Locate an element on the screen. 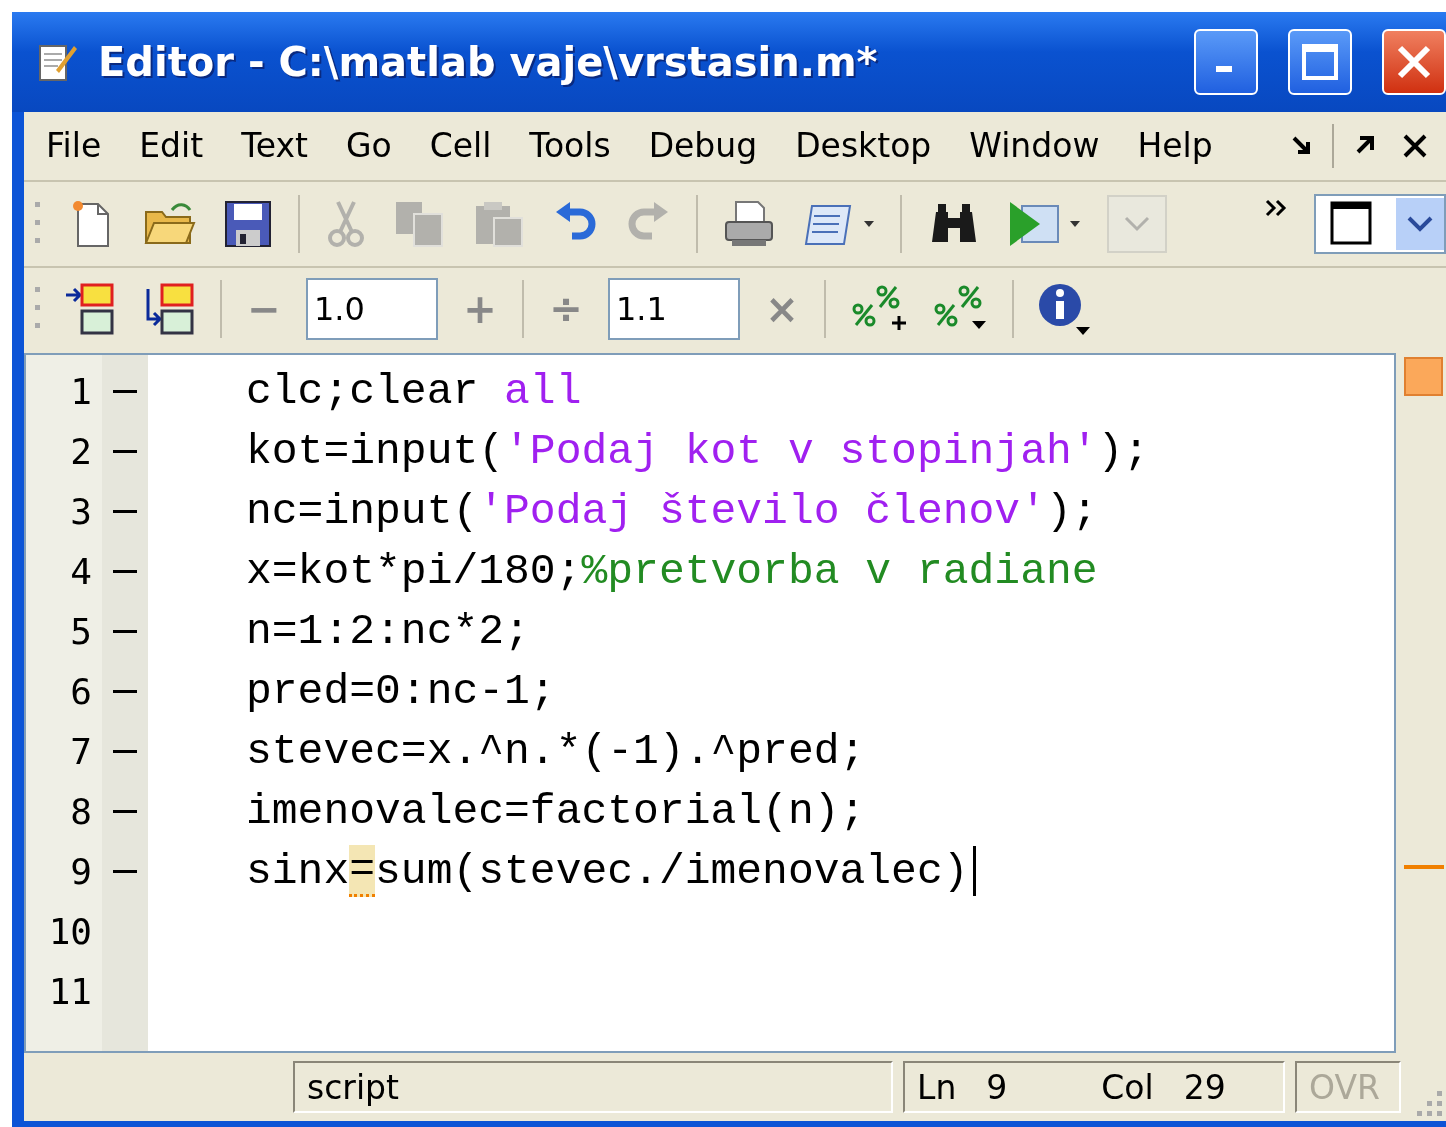 This screenshot has height=1127, width=1446. line-number: 3 is located at coordinates (81, 511).